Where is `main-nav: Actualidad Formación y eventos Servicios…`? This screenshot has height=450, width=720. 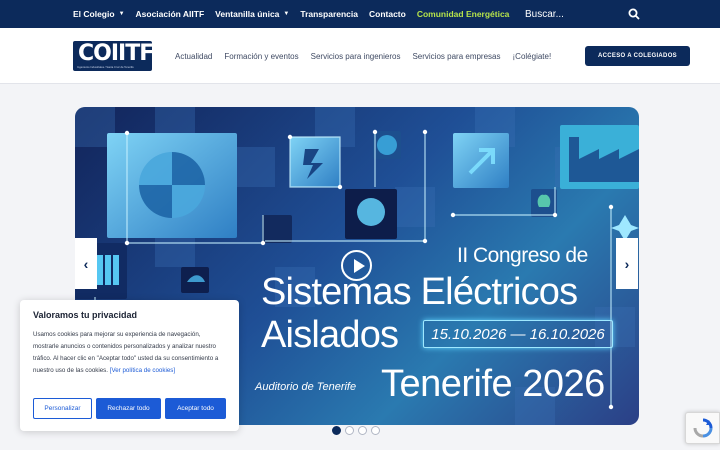 main-nav: Actualidad Formación y eventos Servicios… is located at coordinates (369, 56).